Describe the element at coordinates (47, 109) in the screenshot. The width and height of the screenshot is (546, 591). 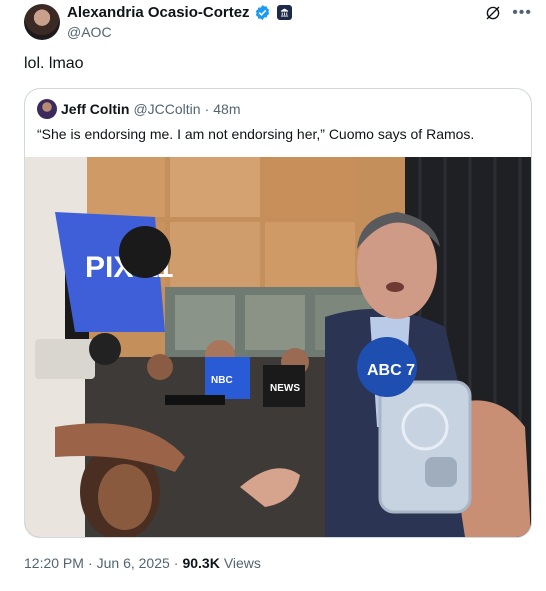
I see `quoted-avatar` at that location.